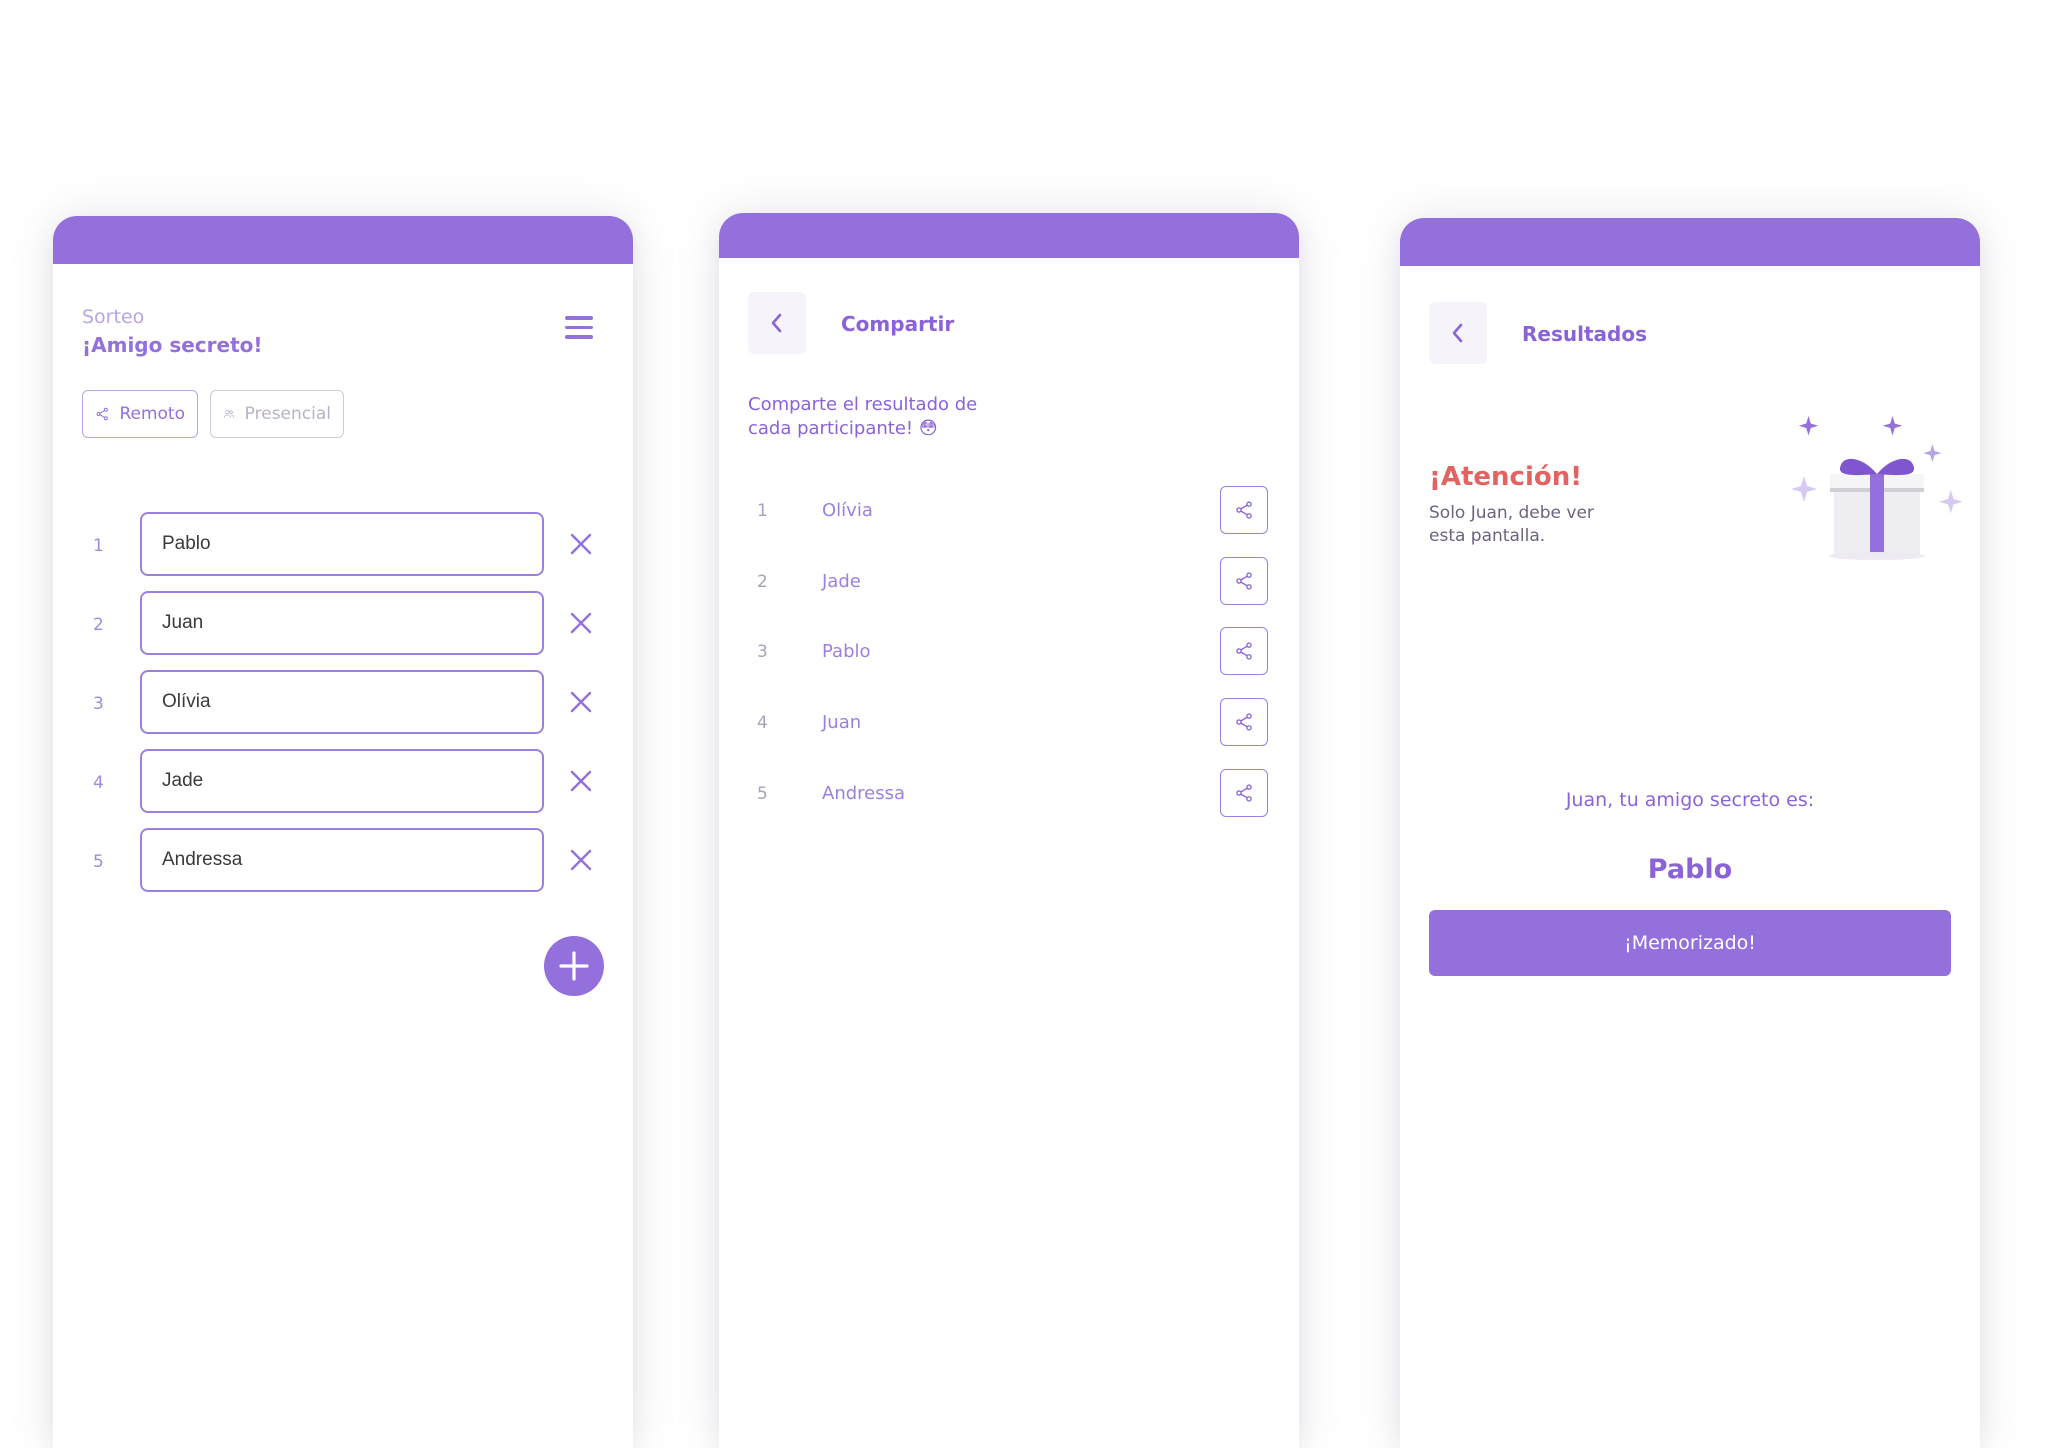  Describe the element at coordinates (152, 414) in the screenshot. I see `chip-label: Remoto` at that location.